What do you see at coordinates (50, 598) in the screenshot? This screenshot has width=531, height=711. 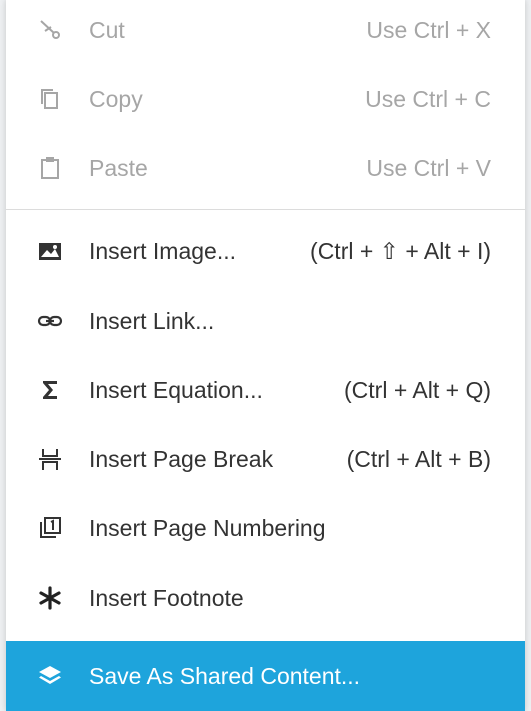 I see `asterisk-icon` at bounding box center [50, 598].